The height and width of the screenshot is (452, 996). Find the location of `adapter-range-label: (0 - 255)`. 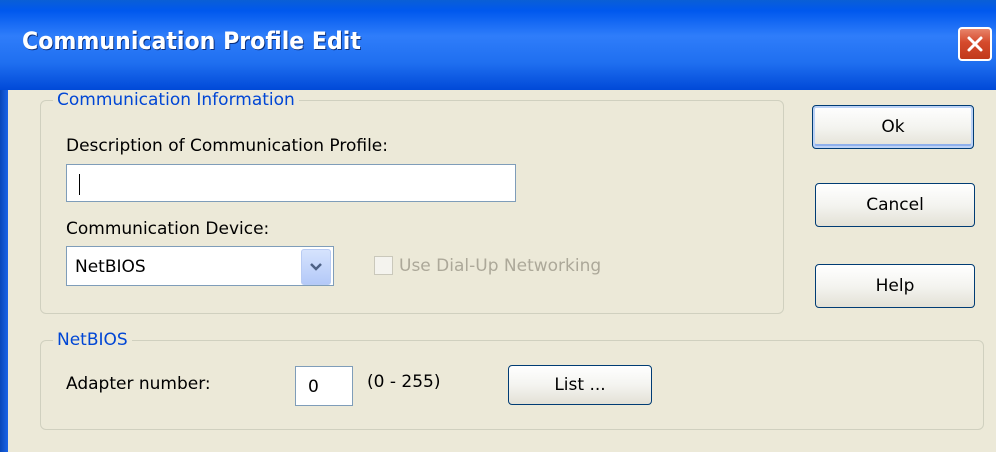

adapter-range-label: (0 - 255) is located at coordinates (404, 382).